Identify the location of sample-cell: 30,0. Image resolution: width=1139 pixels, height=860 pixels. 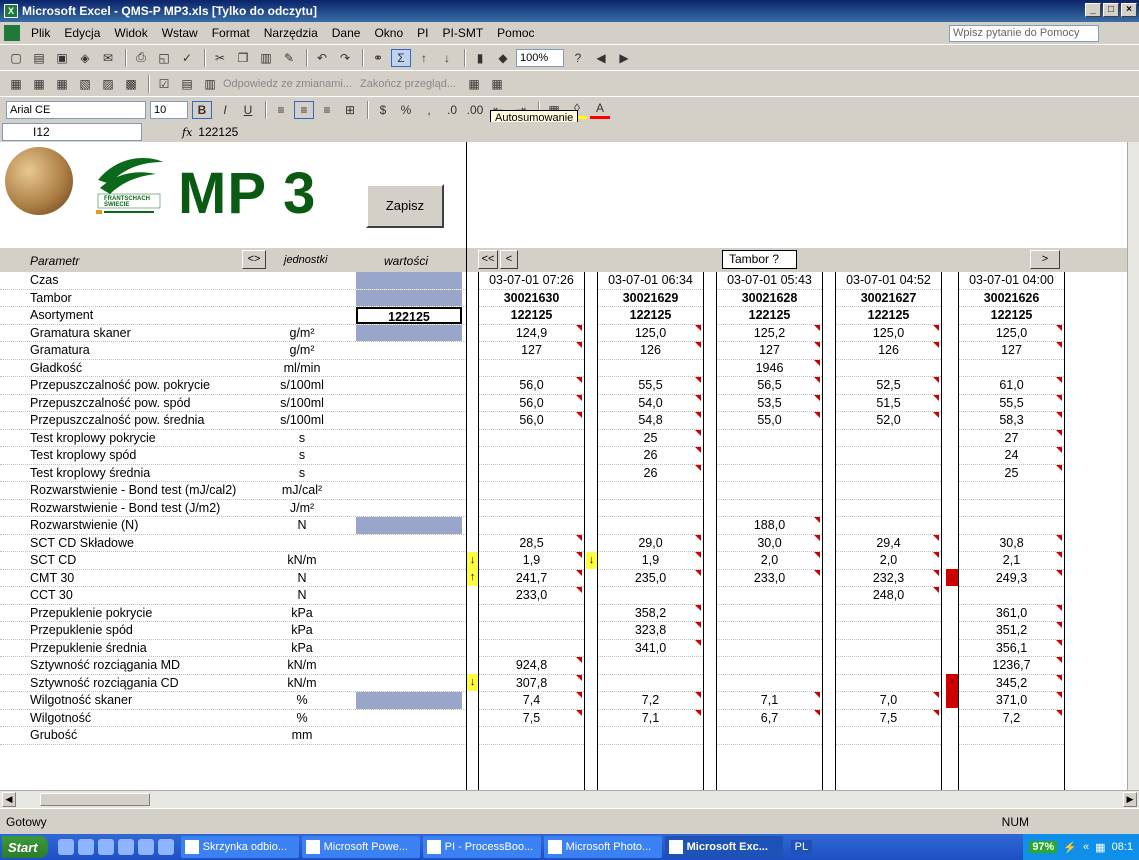
(769, 543).